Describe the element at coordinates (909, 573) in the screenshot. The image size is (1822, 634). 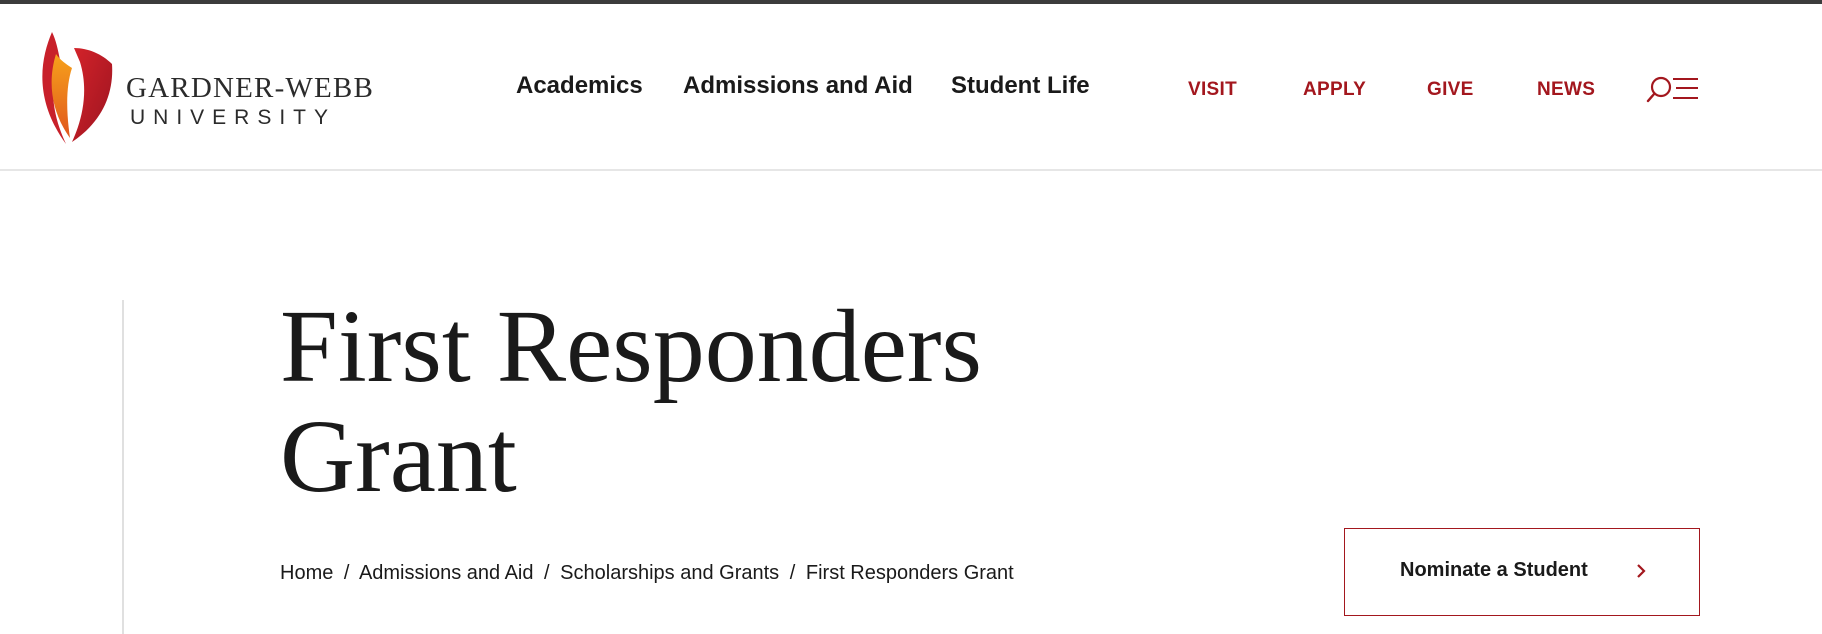
I see `breadcrumb-current-page: First Responders Grant` at that location.